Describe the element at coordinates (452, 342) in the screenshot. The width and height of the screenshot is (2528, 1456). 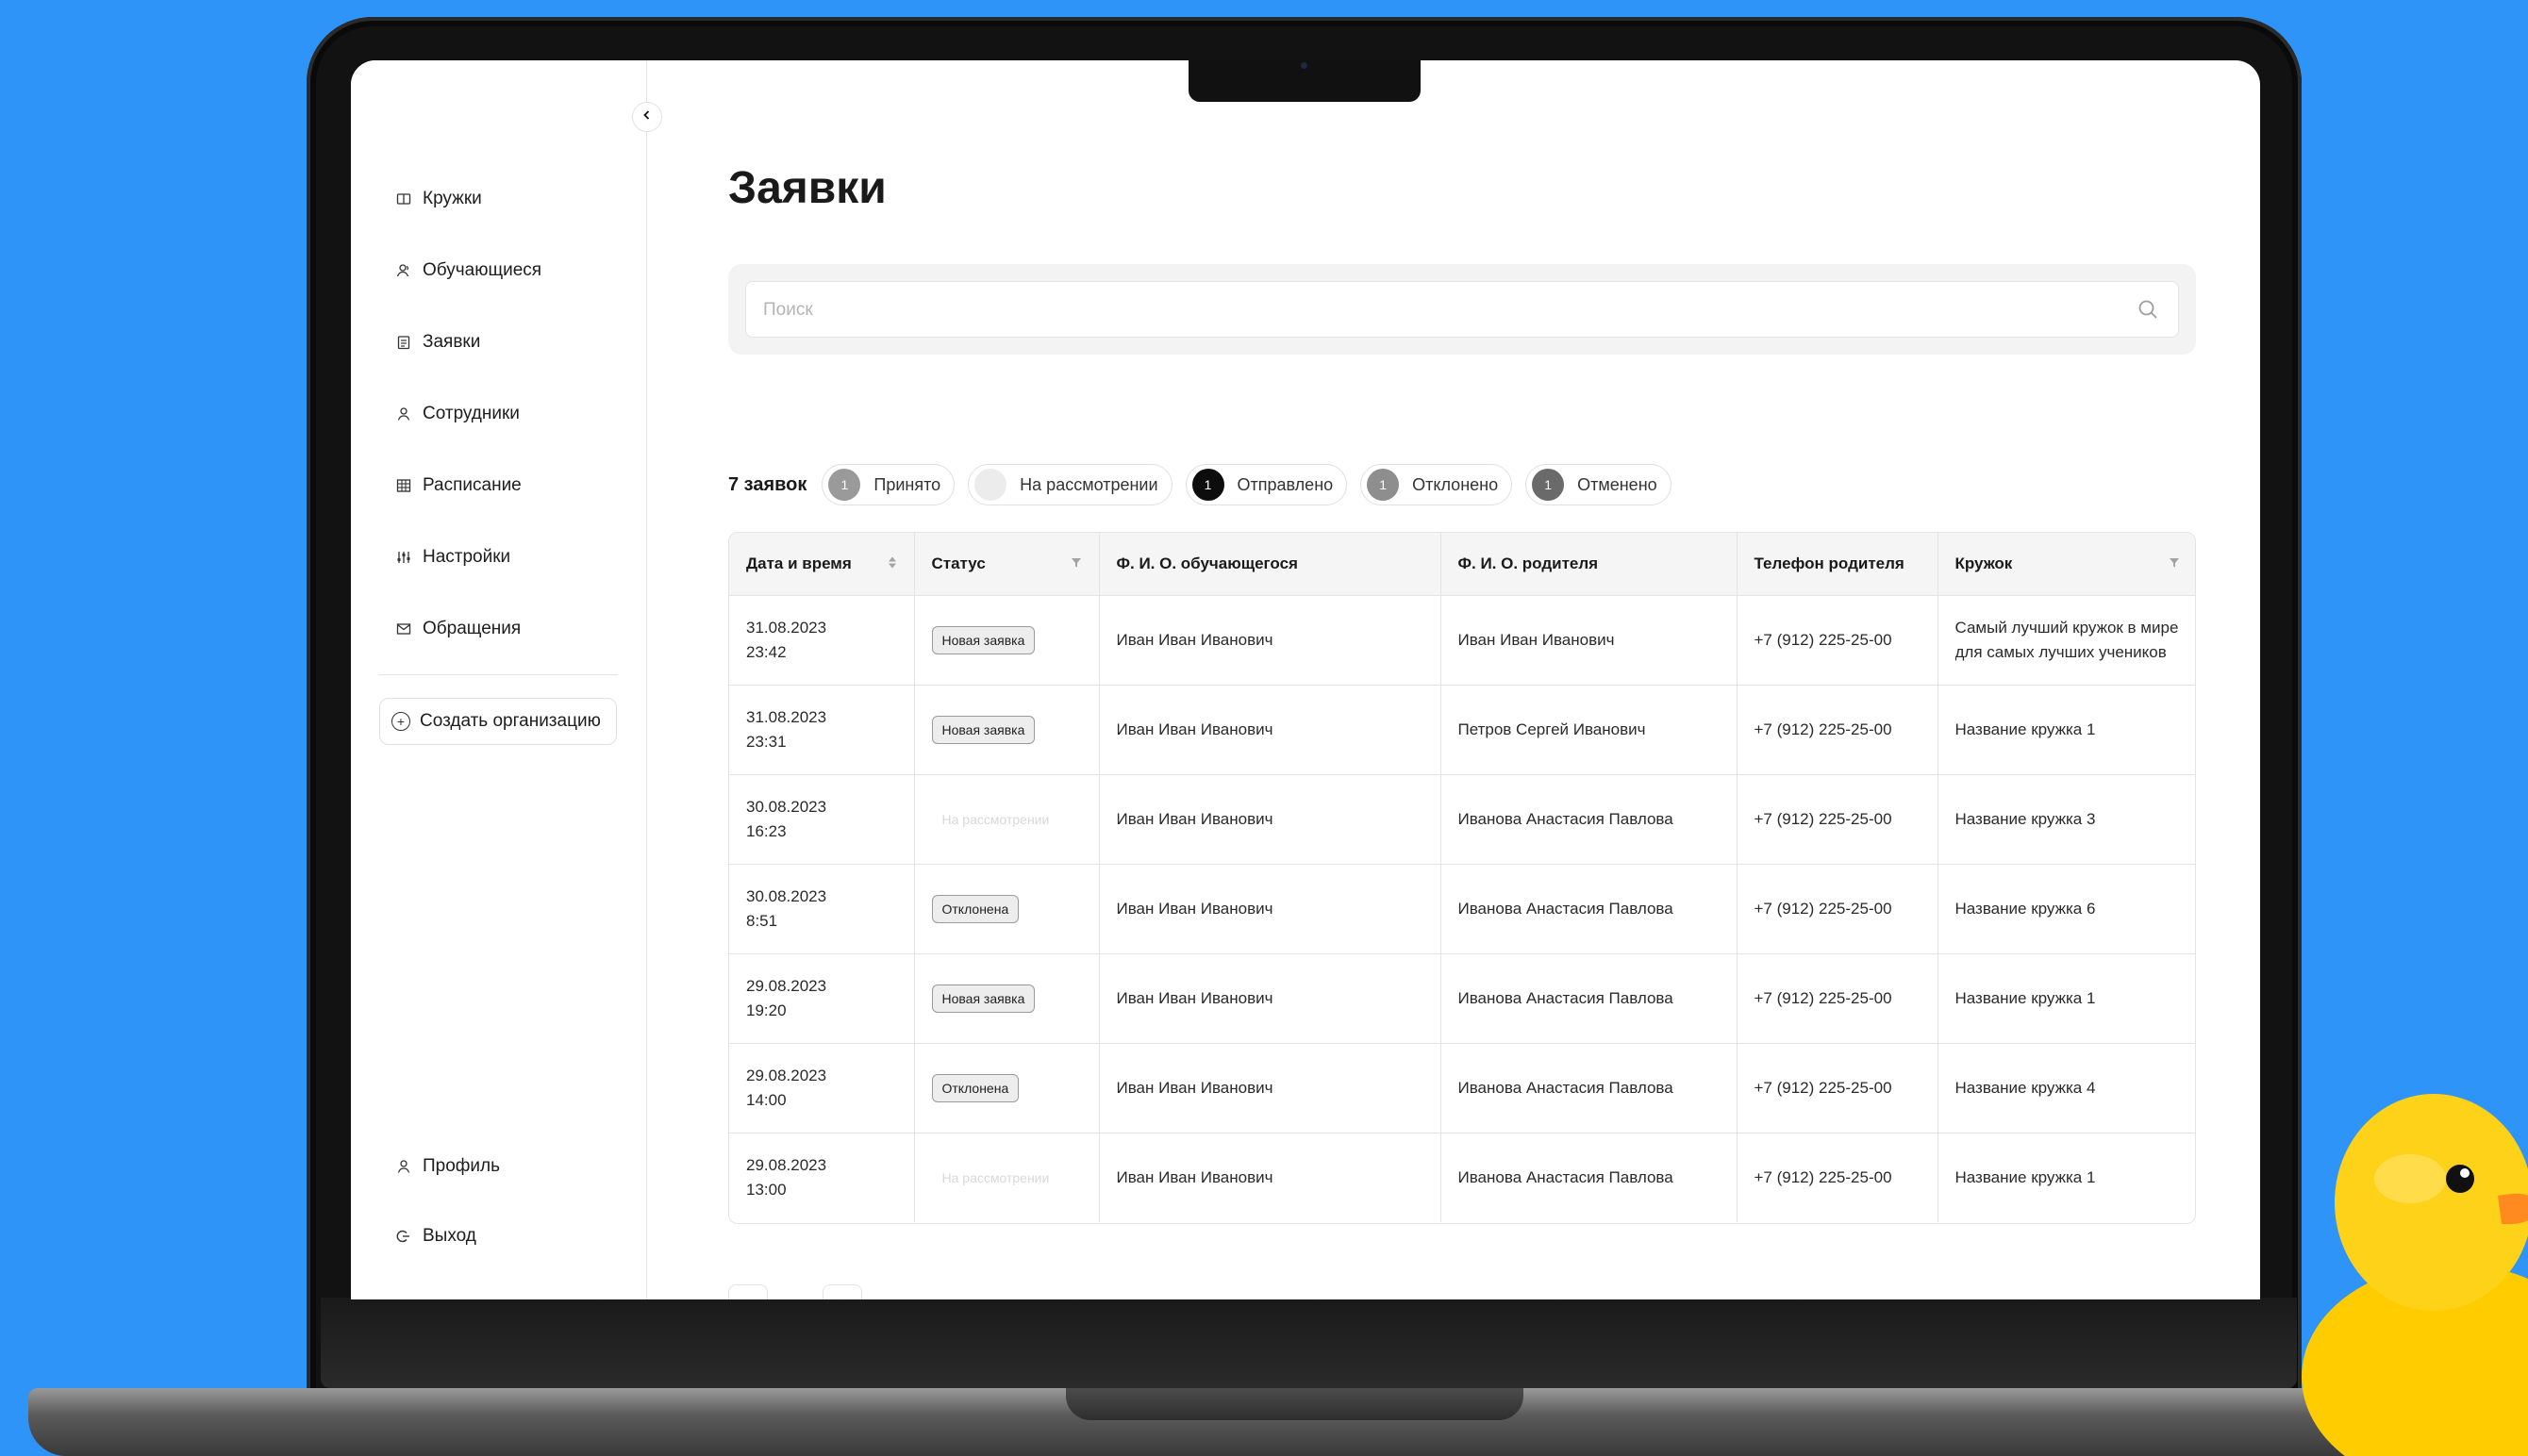
I see `sidebar-item-label: Заявки` at that location.